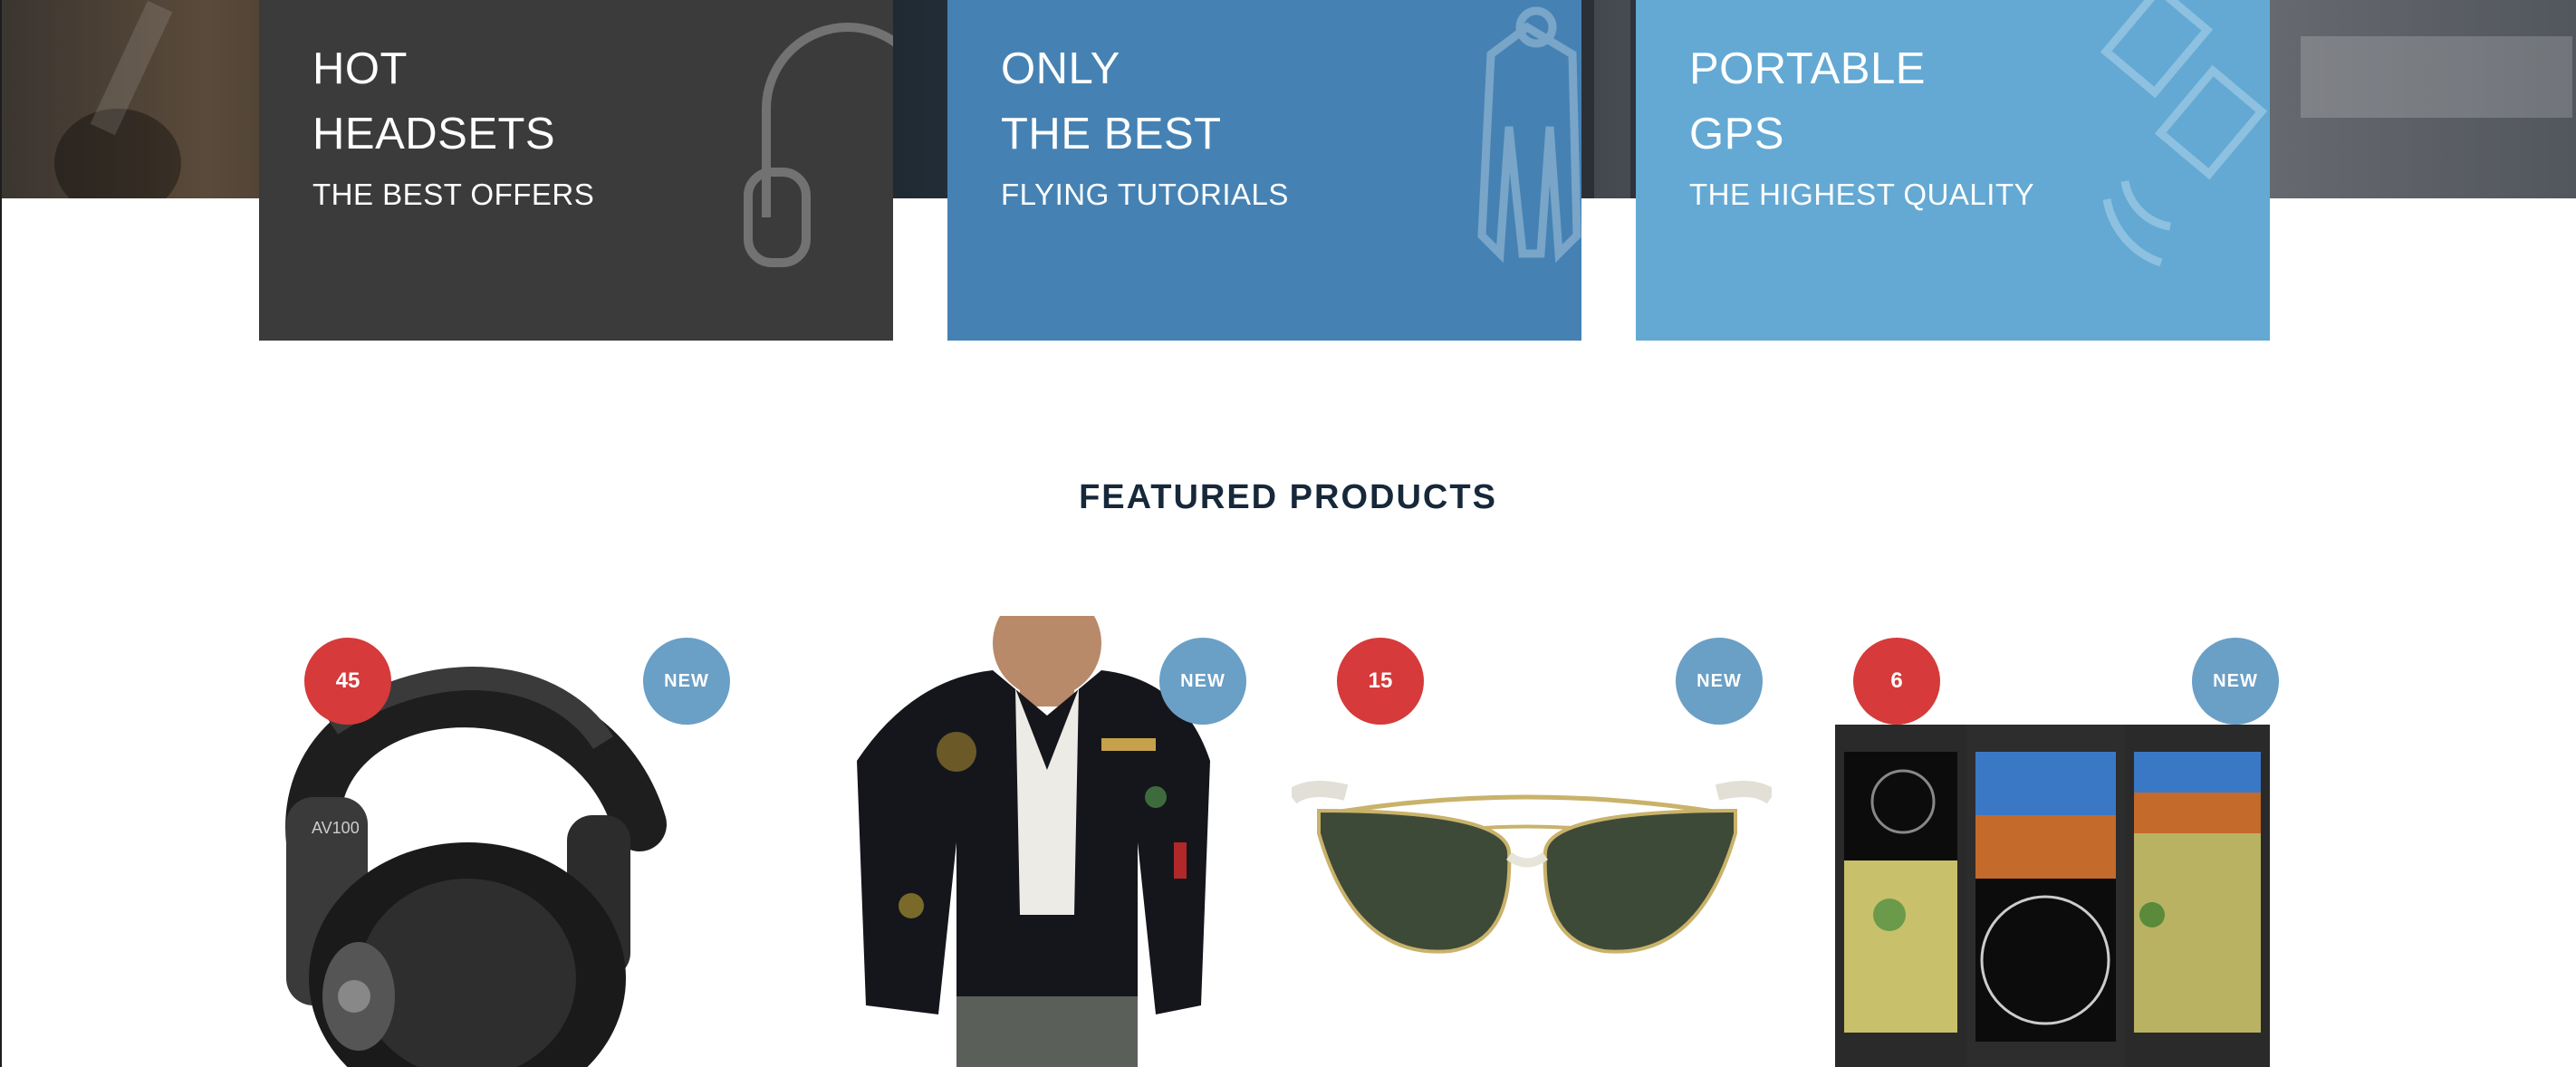  What do you see at coordinates (1, 533) in the screenshot?
I see `page-left-border` at bounding box center [1, 533].